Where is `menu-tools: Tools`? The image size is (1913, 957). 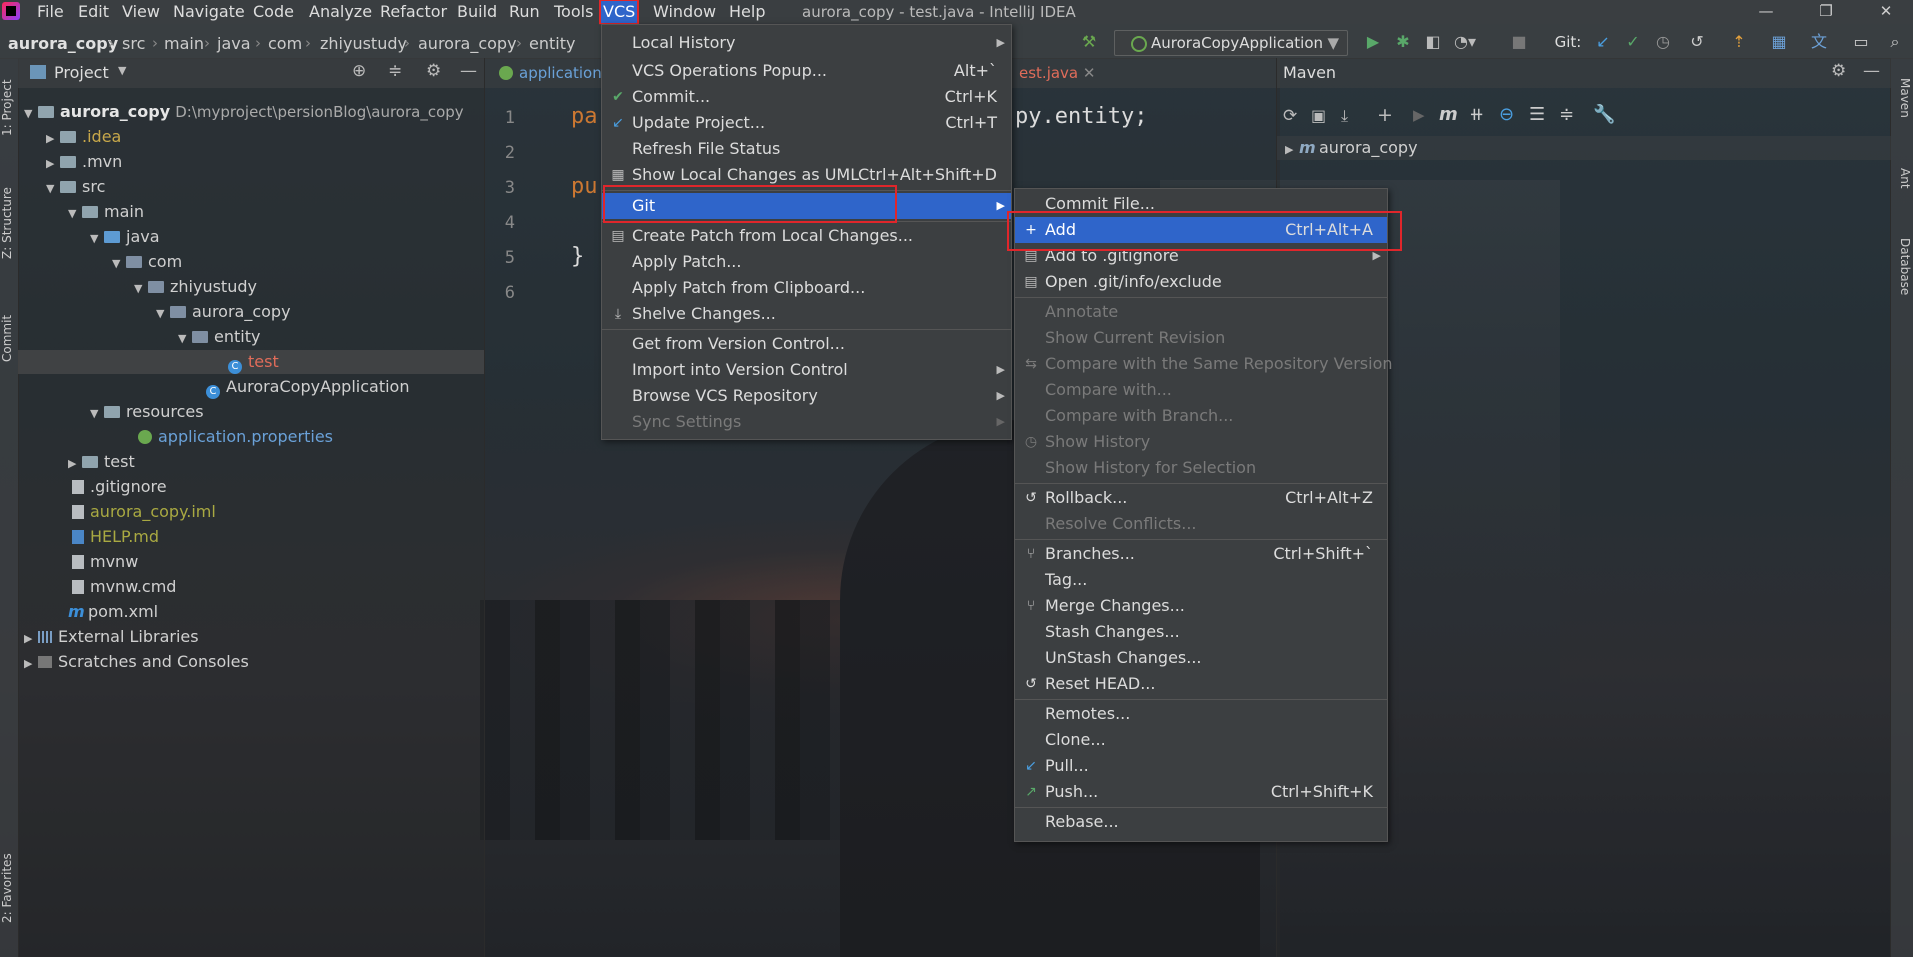
menu-tools: Tools is located at coordinates (573, 12).